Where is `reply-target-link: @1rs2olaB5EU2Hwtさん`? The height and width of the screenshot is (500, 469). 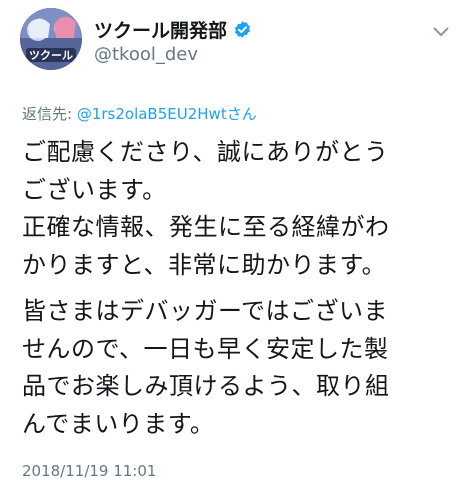
reply-target-link: @1rs2olaB5EU2Hwtさん is located at coordinates (167, 114).